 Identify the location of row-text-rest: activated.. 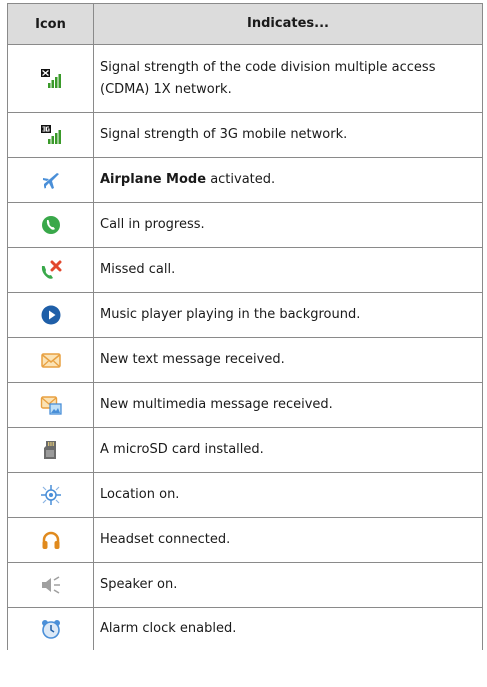
(241, 179).